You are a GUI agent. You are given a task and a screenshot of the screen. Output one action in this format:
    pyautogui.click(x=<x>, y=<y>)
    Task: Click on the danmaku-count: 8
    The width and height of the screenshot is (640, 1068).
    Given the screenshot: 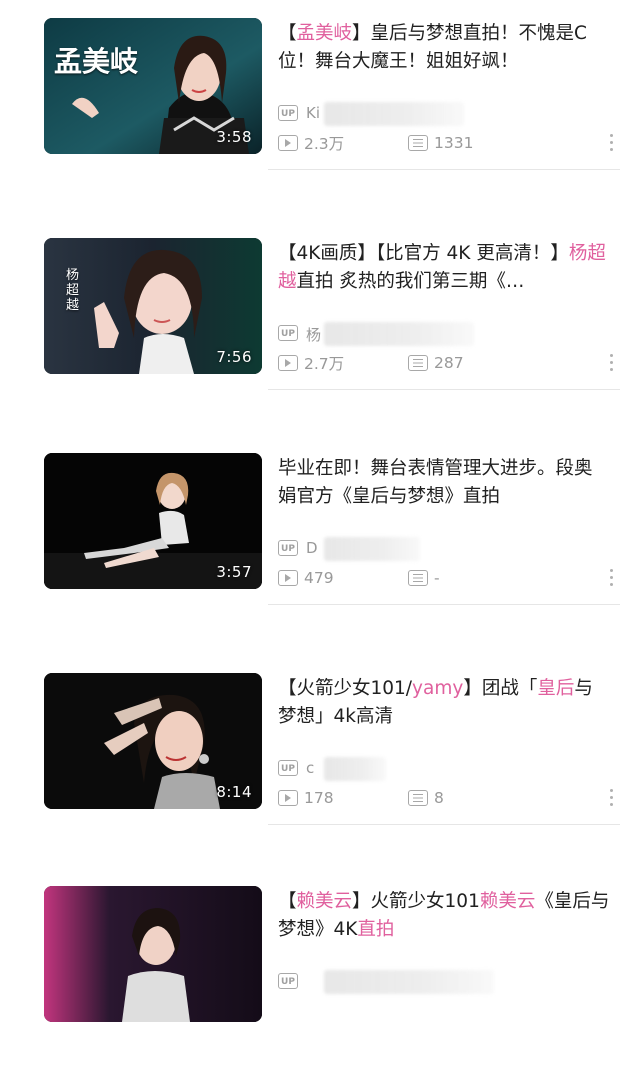 What is the action you would take?
    pyautogui.click(x=426, y=798)
    